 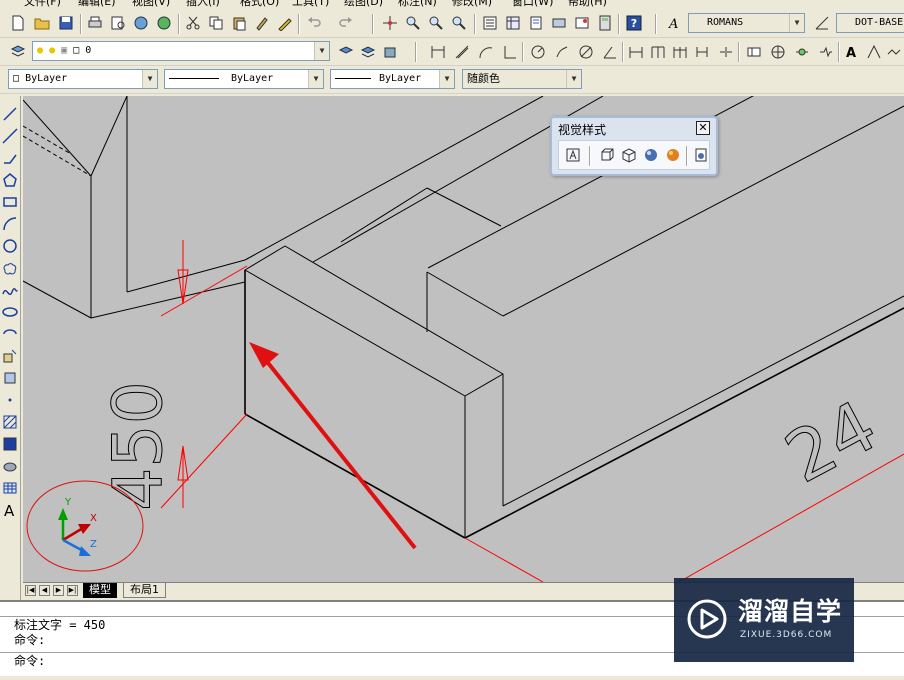 I want to click on diameter-dim-icon, so click(x=586, y=52).